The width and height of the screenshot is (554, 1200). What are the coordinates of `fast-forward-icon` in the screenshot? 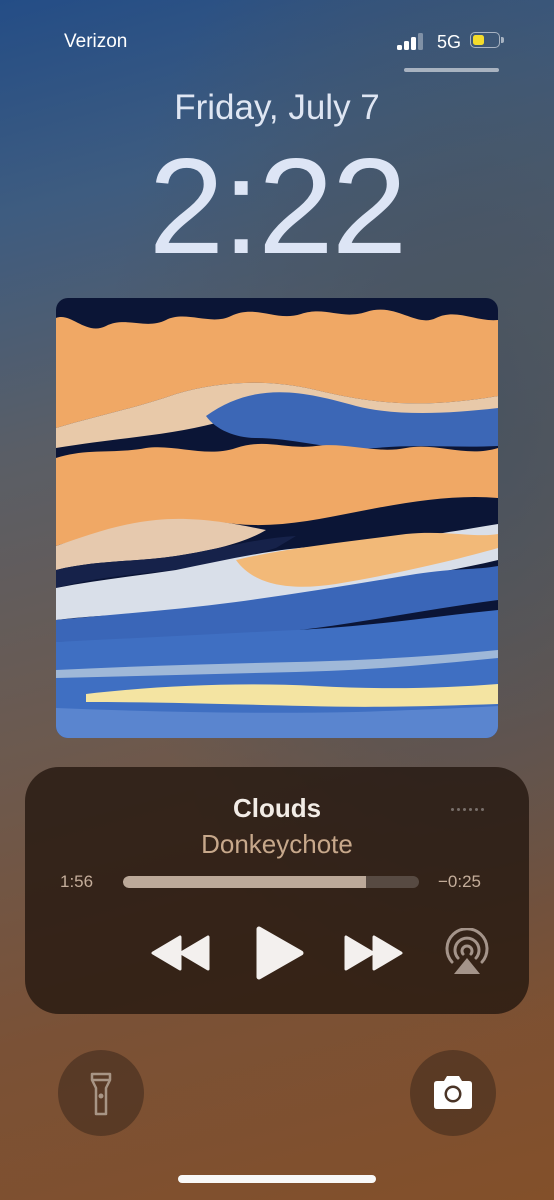 It's located at (373, 953).